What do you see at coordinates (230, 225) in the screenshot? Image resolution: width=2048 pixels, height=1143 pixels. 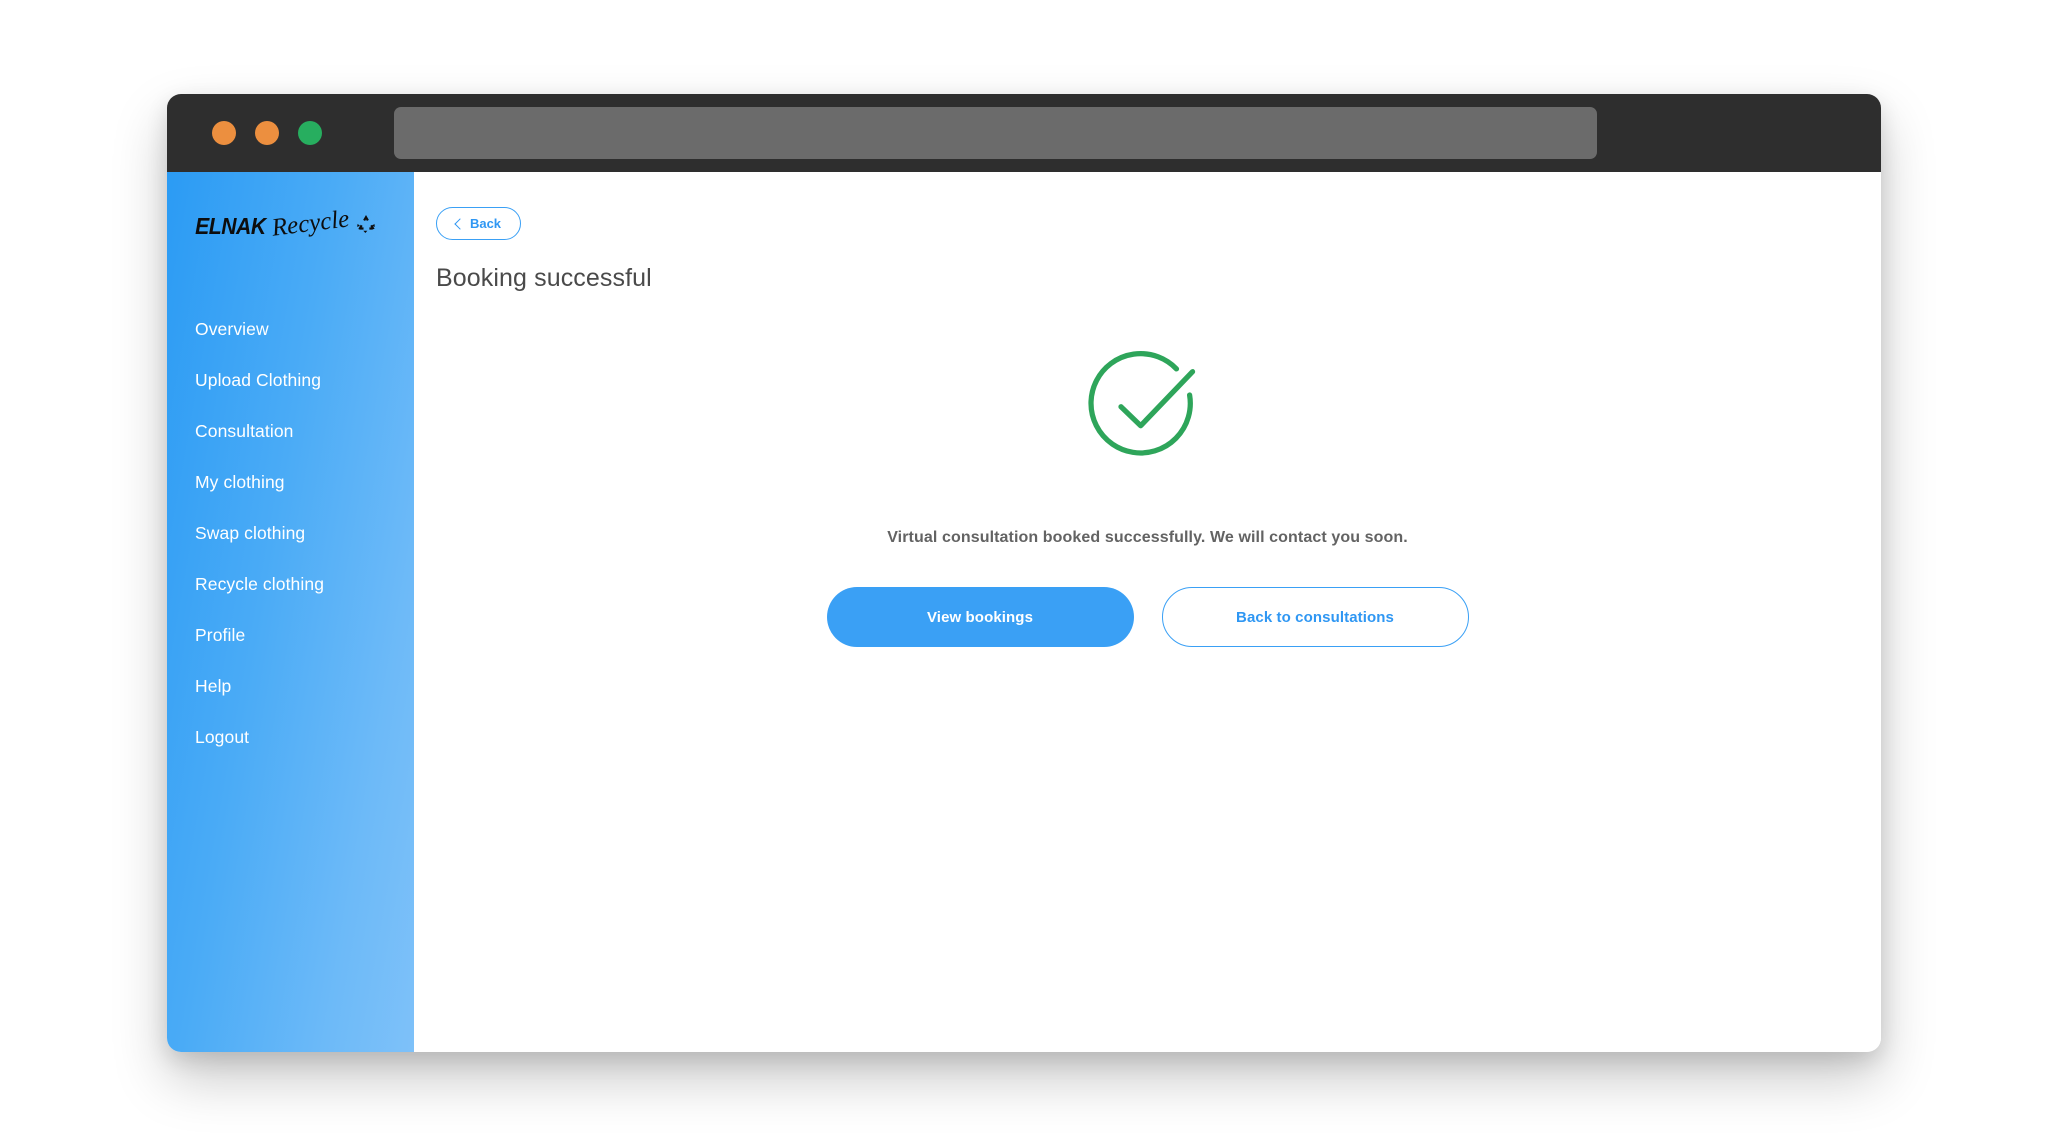 I see `brand-name-elnak: ELNAK` at bounding box center [230, 225].